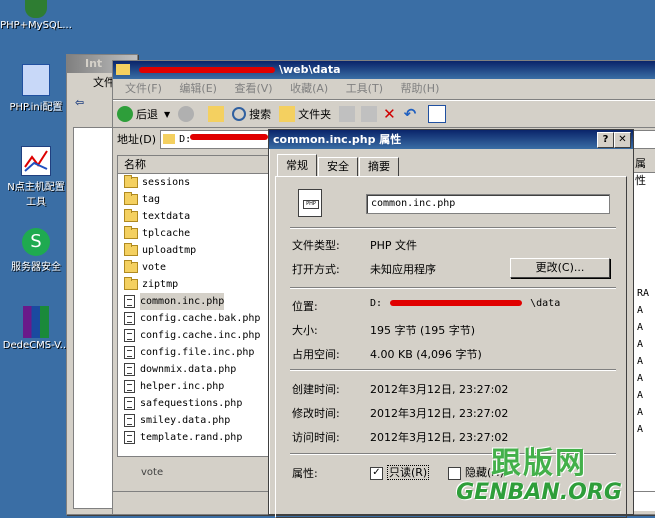 The image size is (655, 518). Describe the element at coordinates (36, 177) in the screenshot. I see `desktop-icon-ndian: N点主机配置 工具` at that location.